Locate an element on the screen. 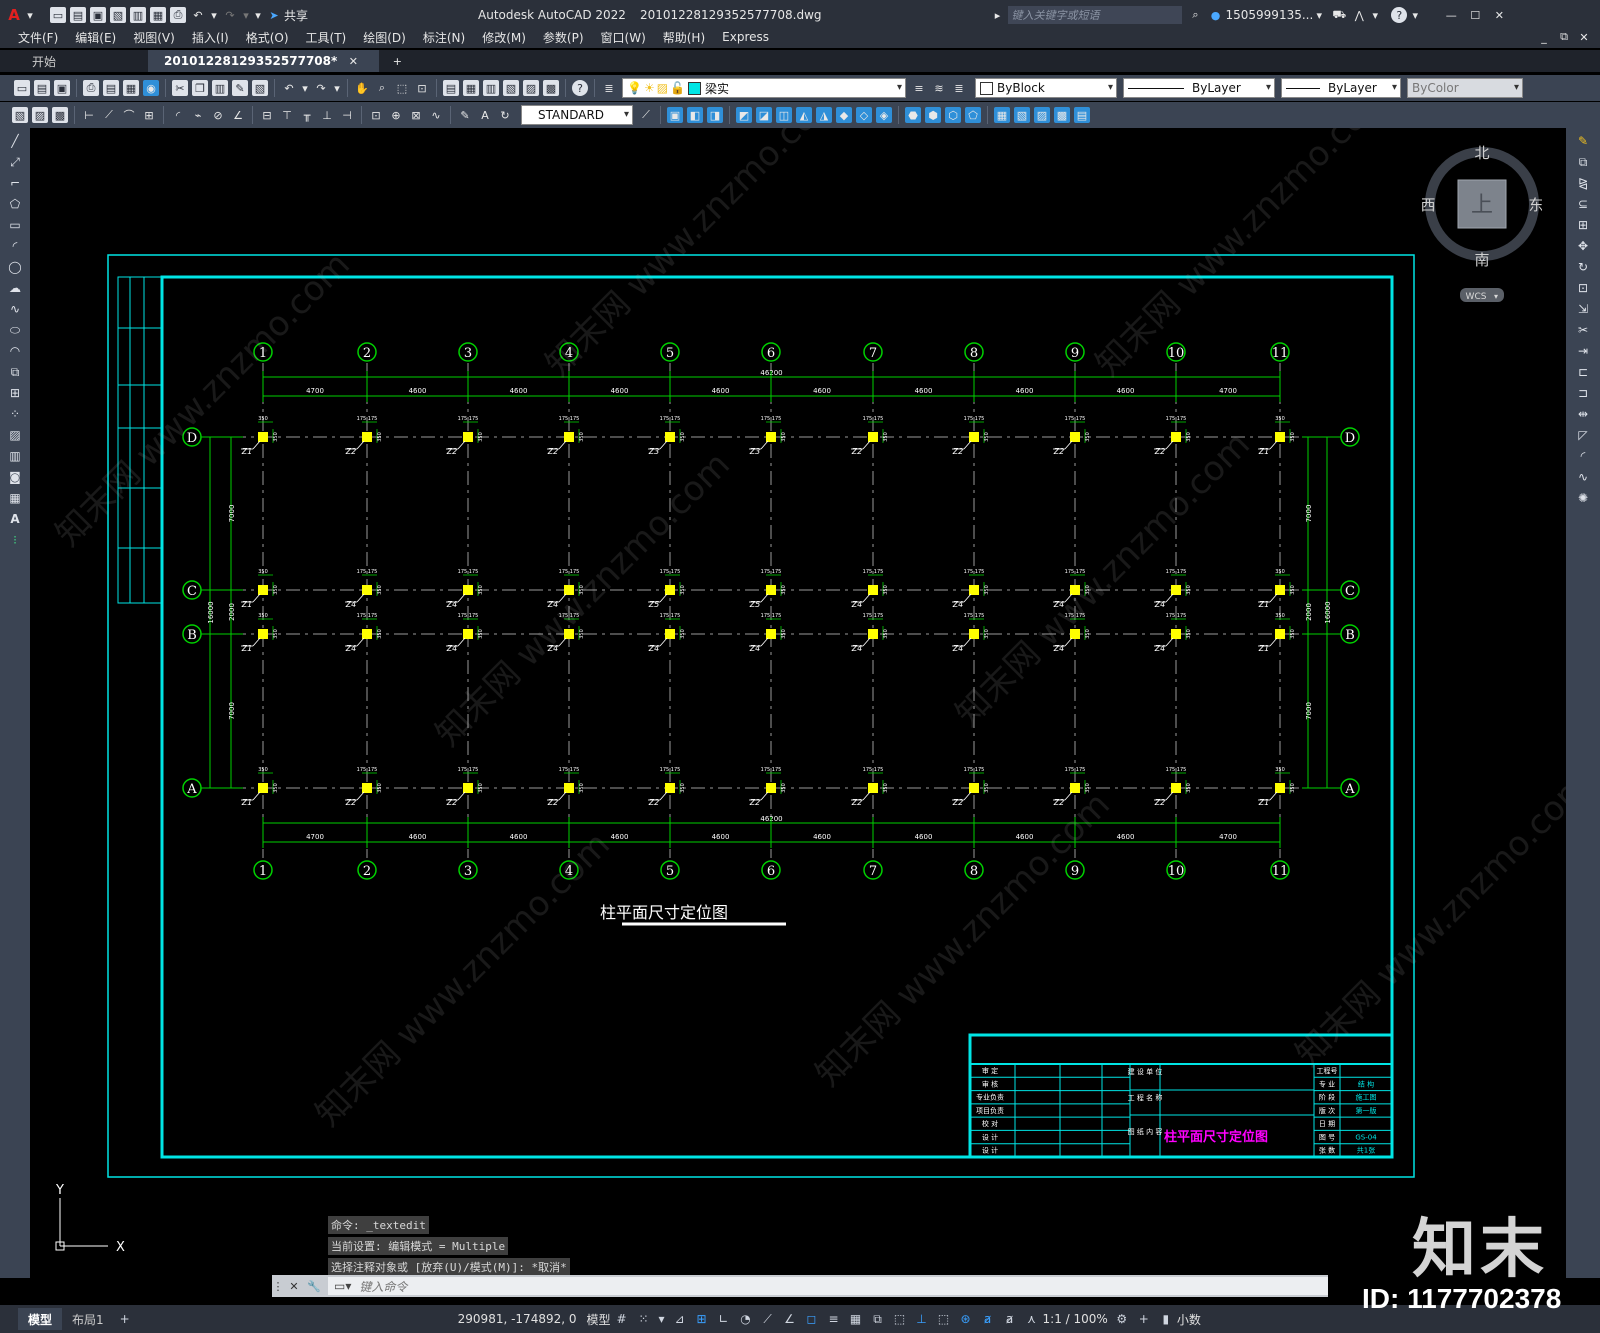  annotation-visibility-icon: ⱥ is located at coordinates (988, 1319).